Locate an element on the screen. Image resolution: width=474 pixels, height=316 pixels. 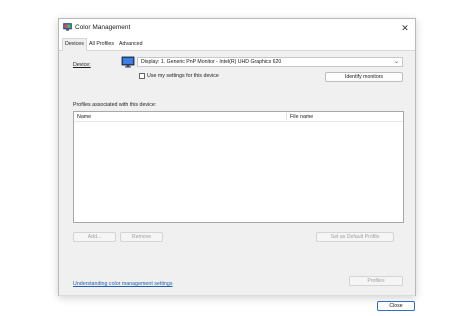
close-button: Close is located at coordinates (396, 306).